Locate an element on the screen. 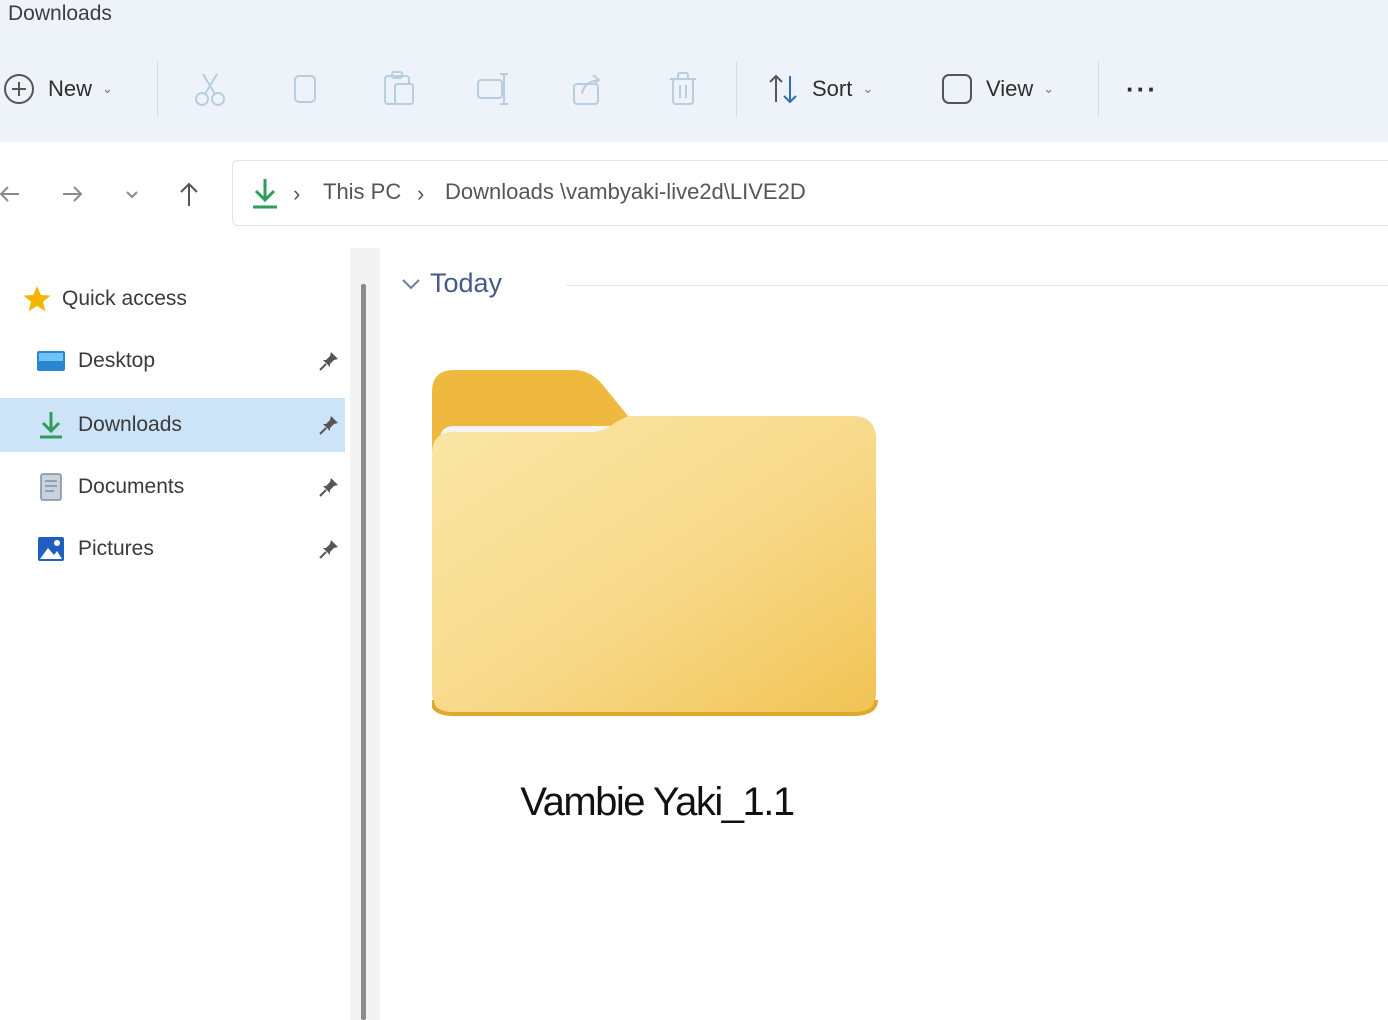 Image resolution: width=1388 pixels, height=1020 pixels. cut-icon is located at coordinates (210, 89).